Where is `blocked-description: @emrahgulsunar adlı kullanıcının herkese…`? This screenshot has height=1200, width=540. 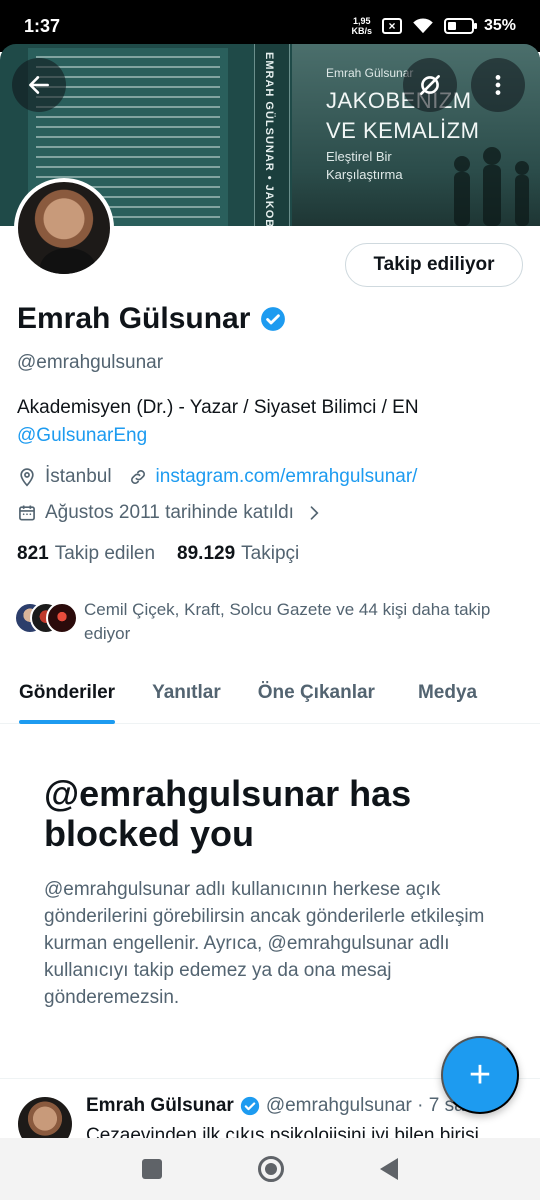 blocked-description: @emrahgulsunar adlı kullanıcının herkese… is located at coordinates (264, 943).